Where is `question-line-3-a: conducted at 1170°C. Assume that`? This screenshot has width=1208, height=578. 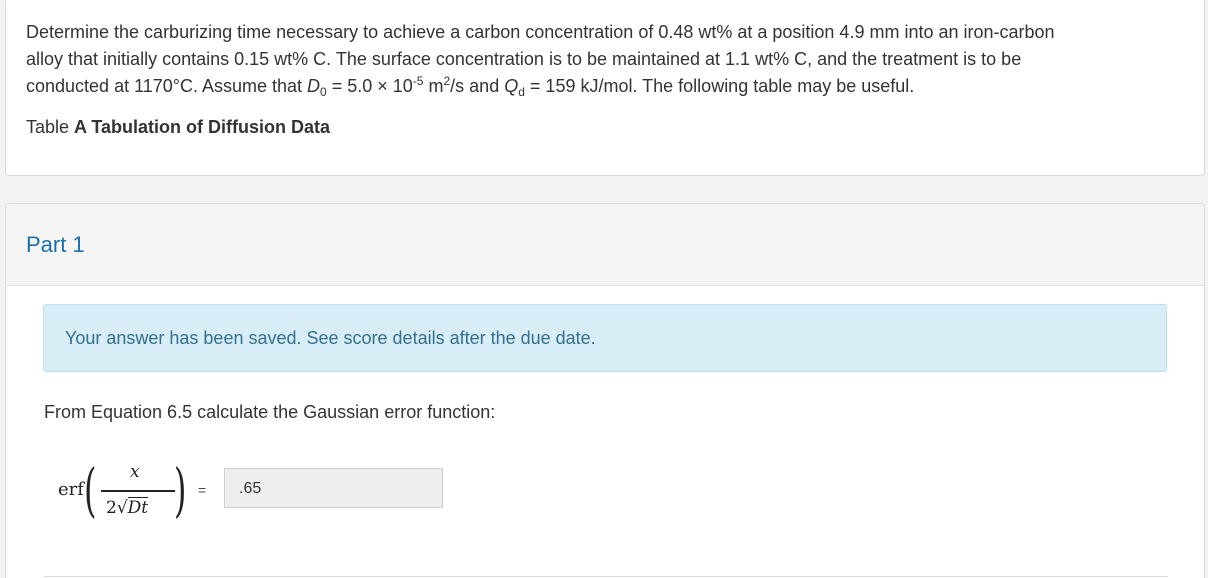
question-line-3-a: conducted at 1170°C. Assume that is located at coordinates (167, 86).